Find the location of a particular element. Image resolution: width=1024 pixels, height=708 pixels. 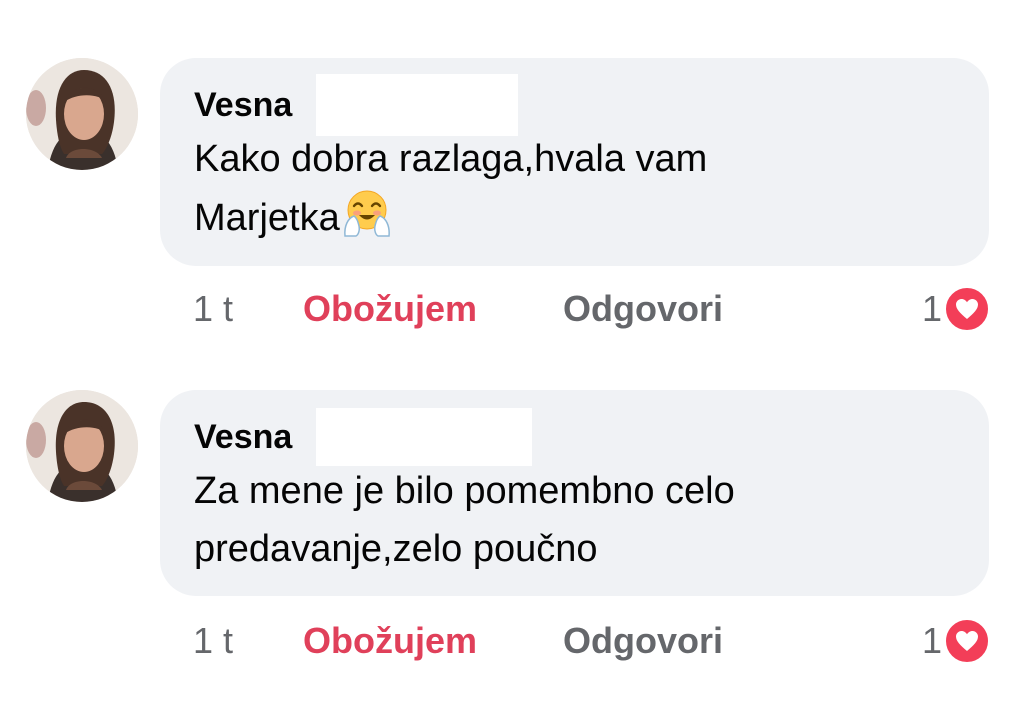

comment-text-segment: Marjetka is located at coordinates (267, 218).